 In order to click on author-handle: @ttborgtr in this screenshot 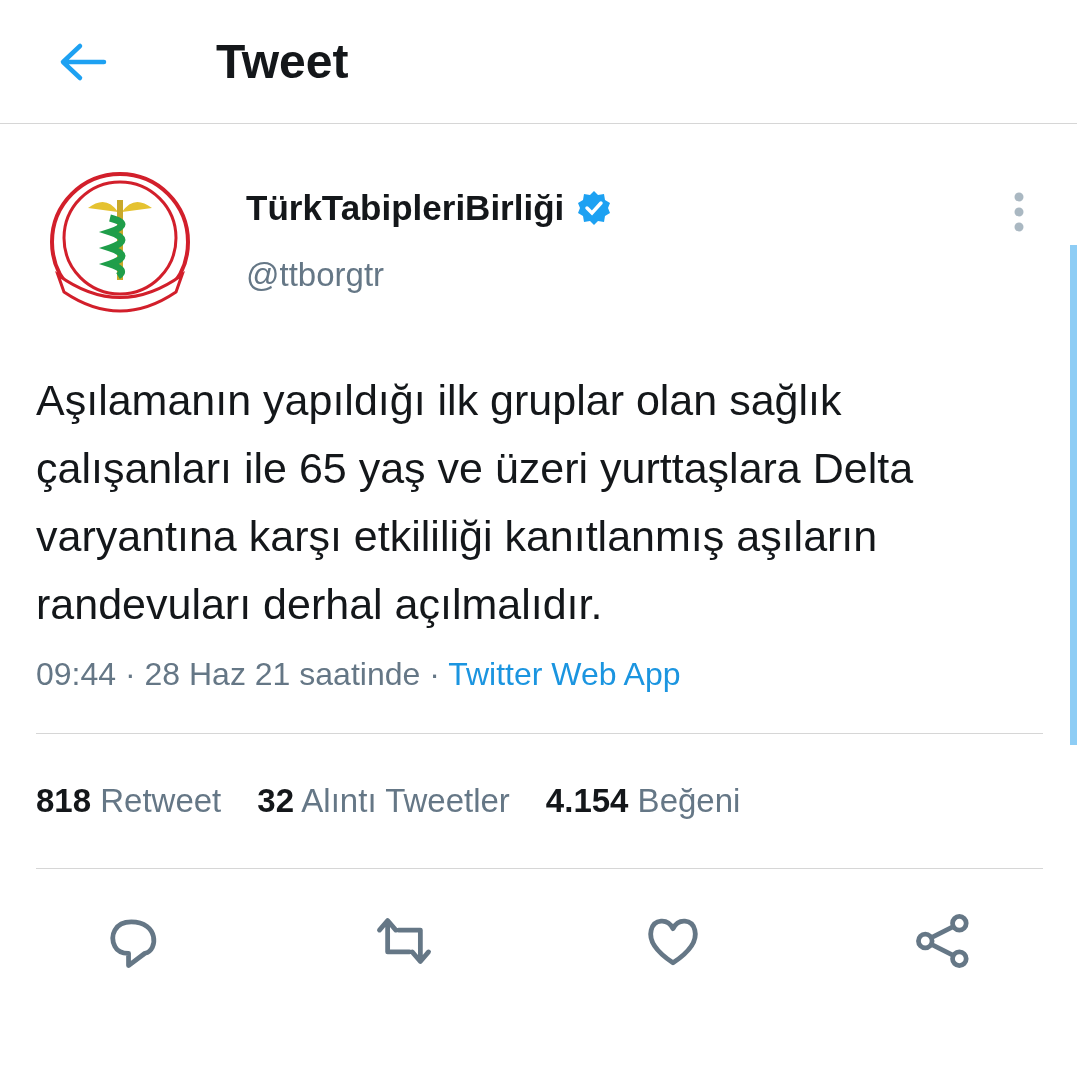, I will do `click(629, 275)`.